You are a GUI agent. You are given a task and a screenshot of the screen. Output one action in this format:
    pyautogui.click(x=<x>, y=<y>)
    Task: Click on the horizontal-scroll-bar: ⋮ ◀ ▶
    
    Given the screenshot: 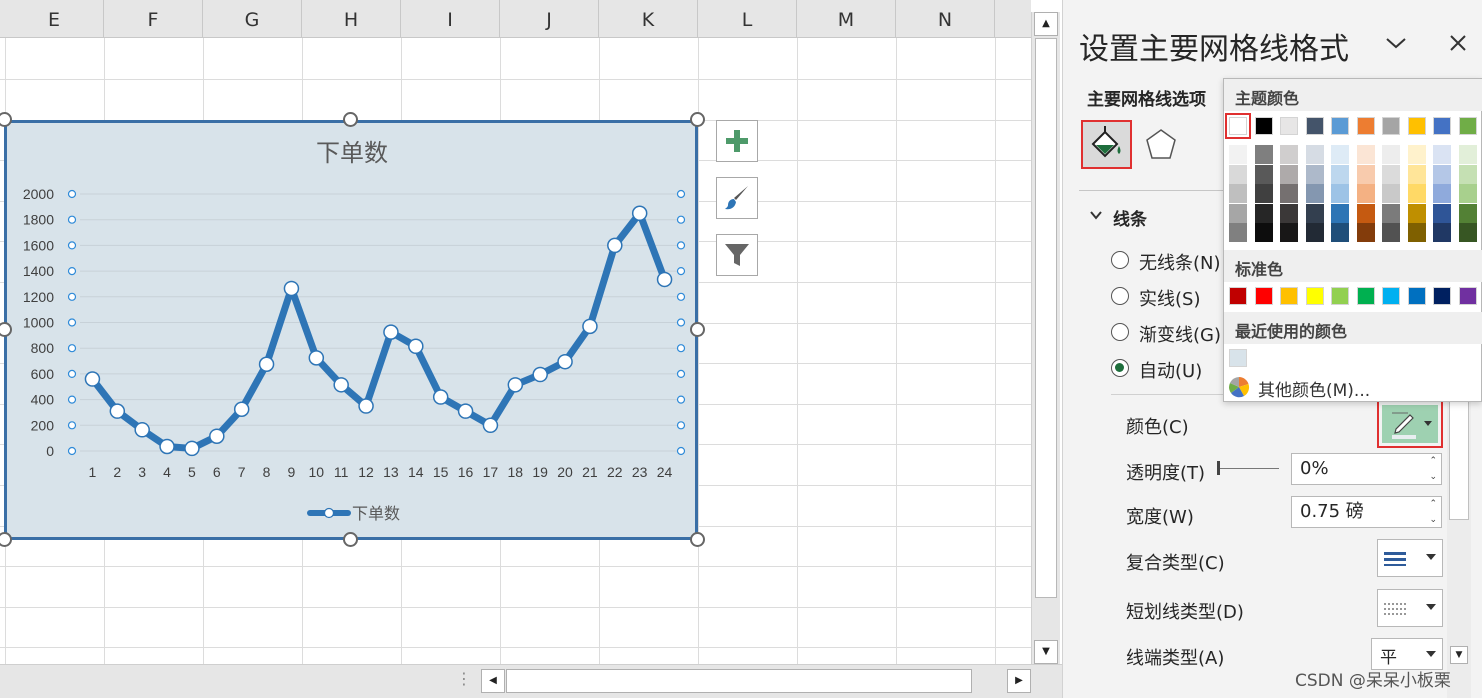 What is the action you would take?
    pyautogui.click(x=531, y=681)
    